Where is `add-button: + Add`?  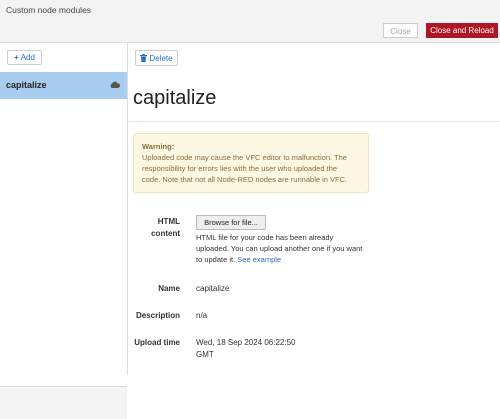 add-button: + Add is located at coordinates (24, 57).